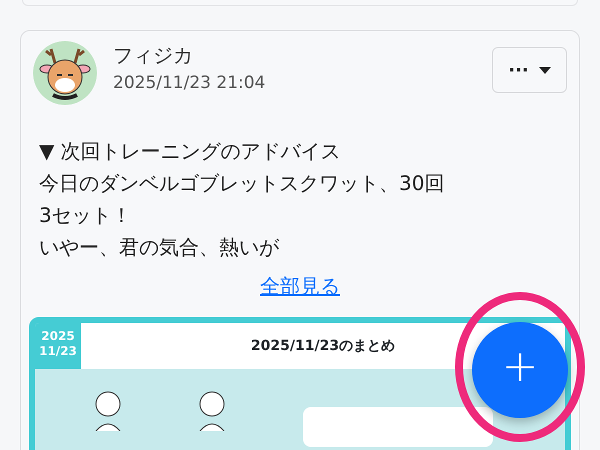 The image size is (600, 450). Describe the element at coordinates (189, 83) in the screenshot. I see `post-timestamp: 2025/11/23 21:04` at that location.